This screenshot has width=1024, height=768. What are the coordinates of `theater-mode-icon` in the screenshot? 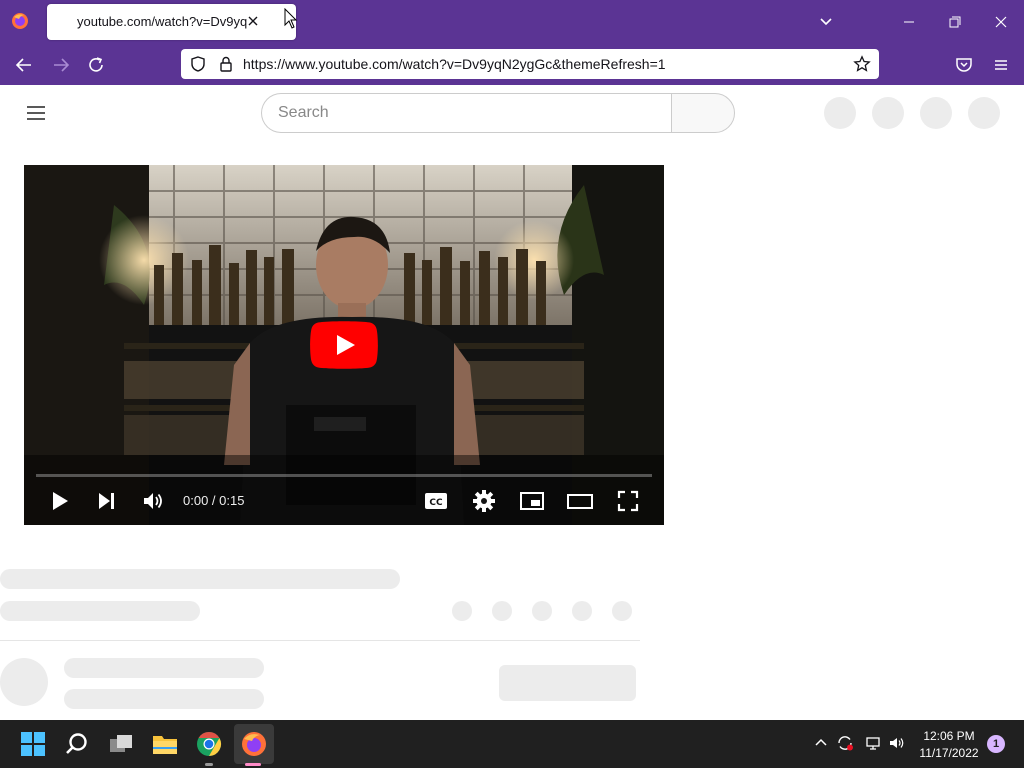 It's located at (580, 501).